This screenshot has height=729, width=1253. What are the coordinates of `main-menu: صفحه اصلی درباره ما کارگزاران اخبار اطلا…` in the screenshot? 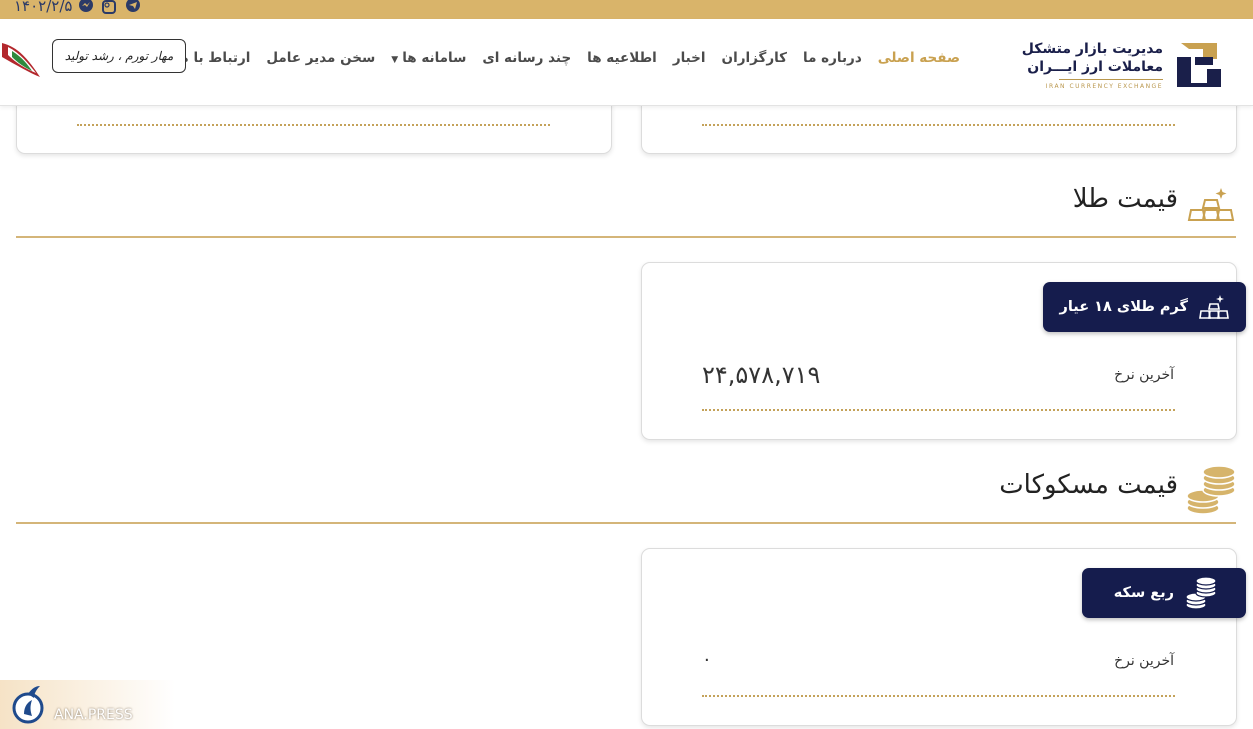 It's located at (567, 58).